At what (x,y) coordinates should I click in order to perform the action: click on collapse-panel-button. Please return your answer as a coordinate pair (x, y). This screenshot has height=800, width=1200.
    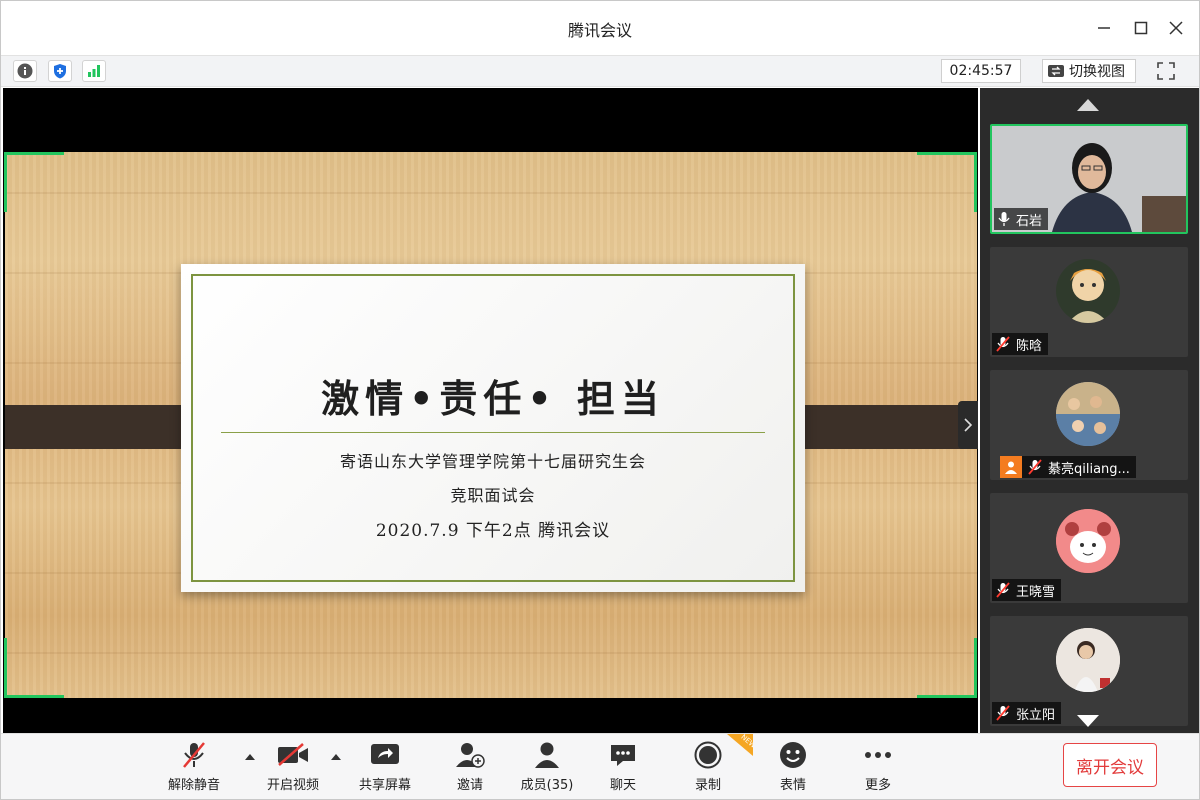
    Looking at the image, I should click on (968, 425).